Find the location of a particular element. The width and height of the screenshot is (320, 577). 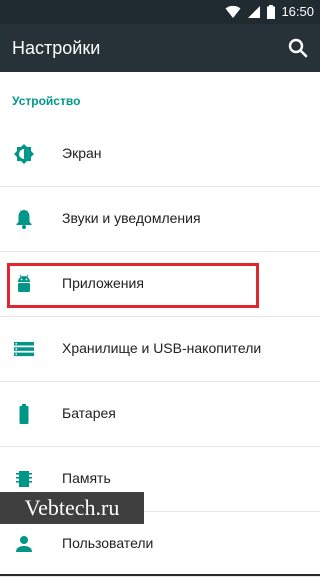

toolbar: Настройки is located at coordinates (160, 48).